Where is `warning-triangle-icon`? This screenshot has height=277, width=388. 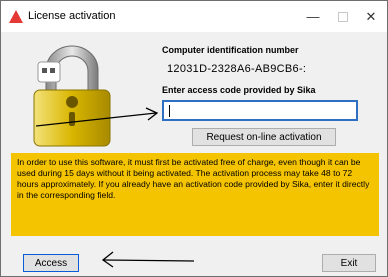
warning-triangle-icon is located at coordinates (16, 16).